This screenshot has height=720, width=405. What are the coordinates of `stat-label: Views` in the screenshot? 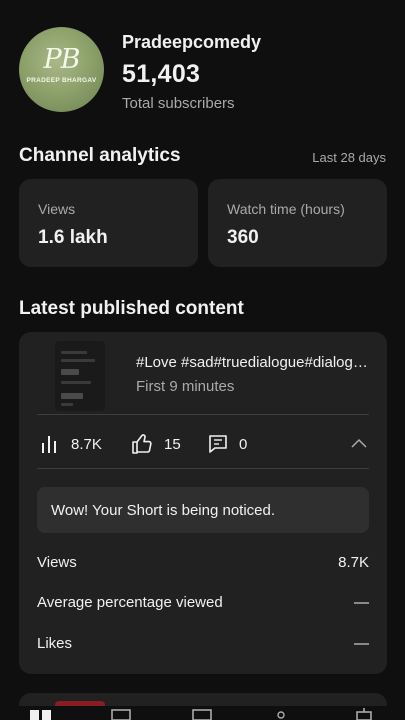 It's located at (57, 209).